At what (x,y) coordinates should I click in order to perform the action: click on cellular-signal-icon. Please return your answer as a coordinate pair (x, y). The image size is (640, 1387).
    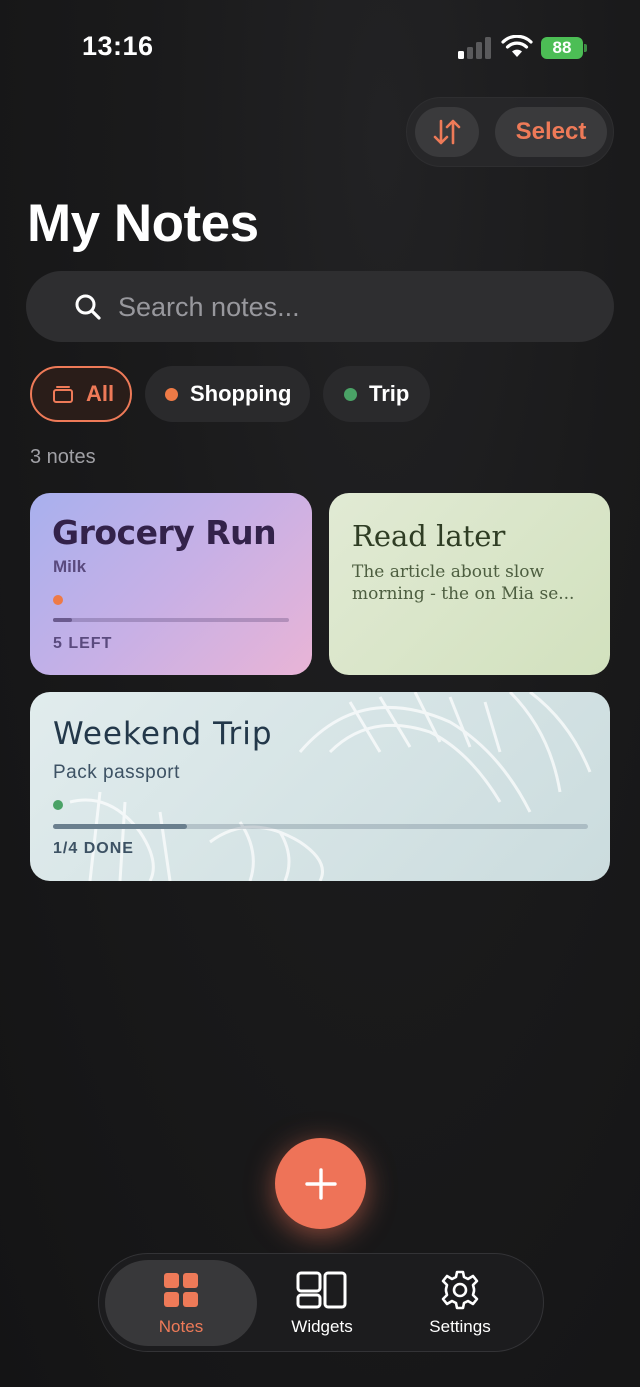
    Looking at the image, I should click on (475, 48).